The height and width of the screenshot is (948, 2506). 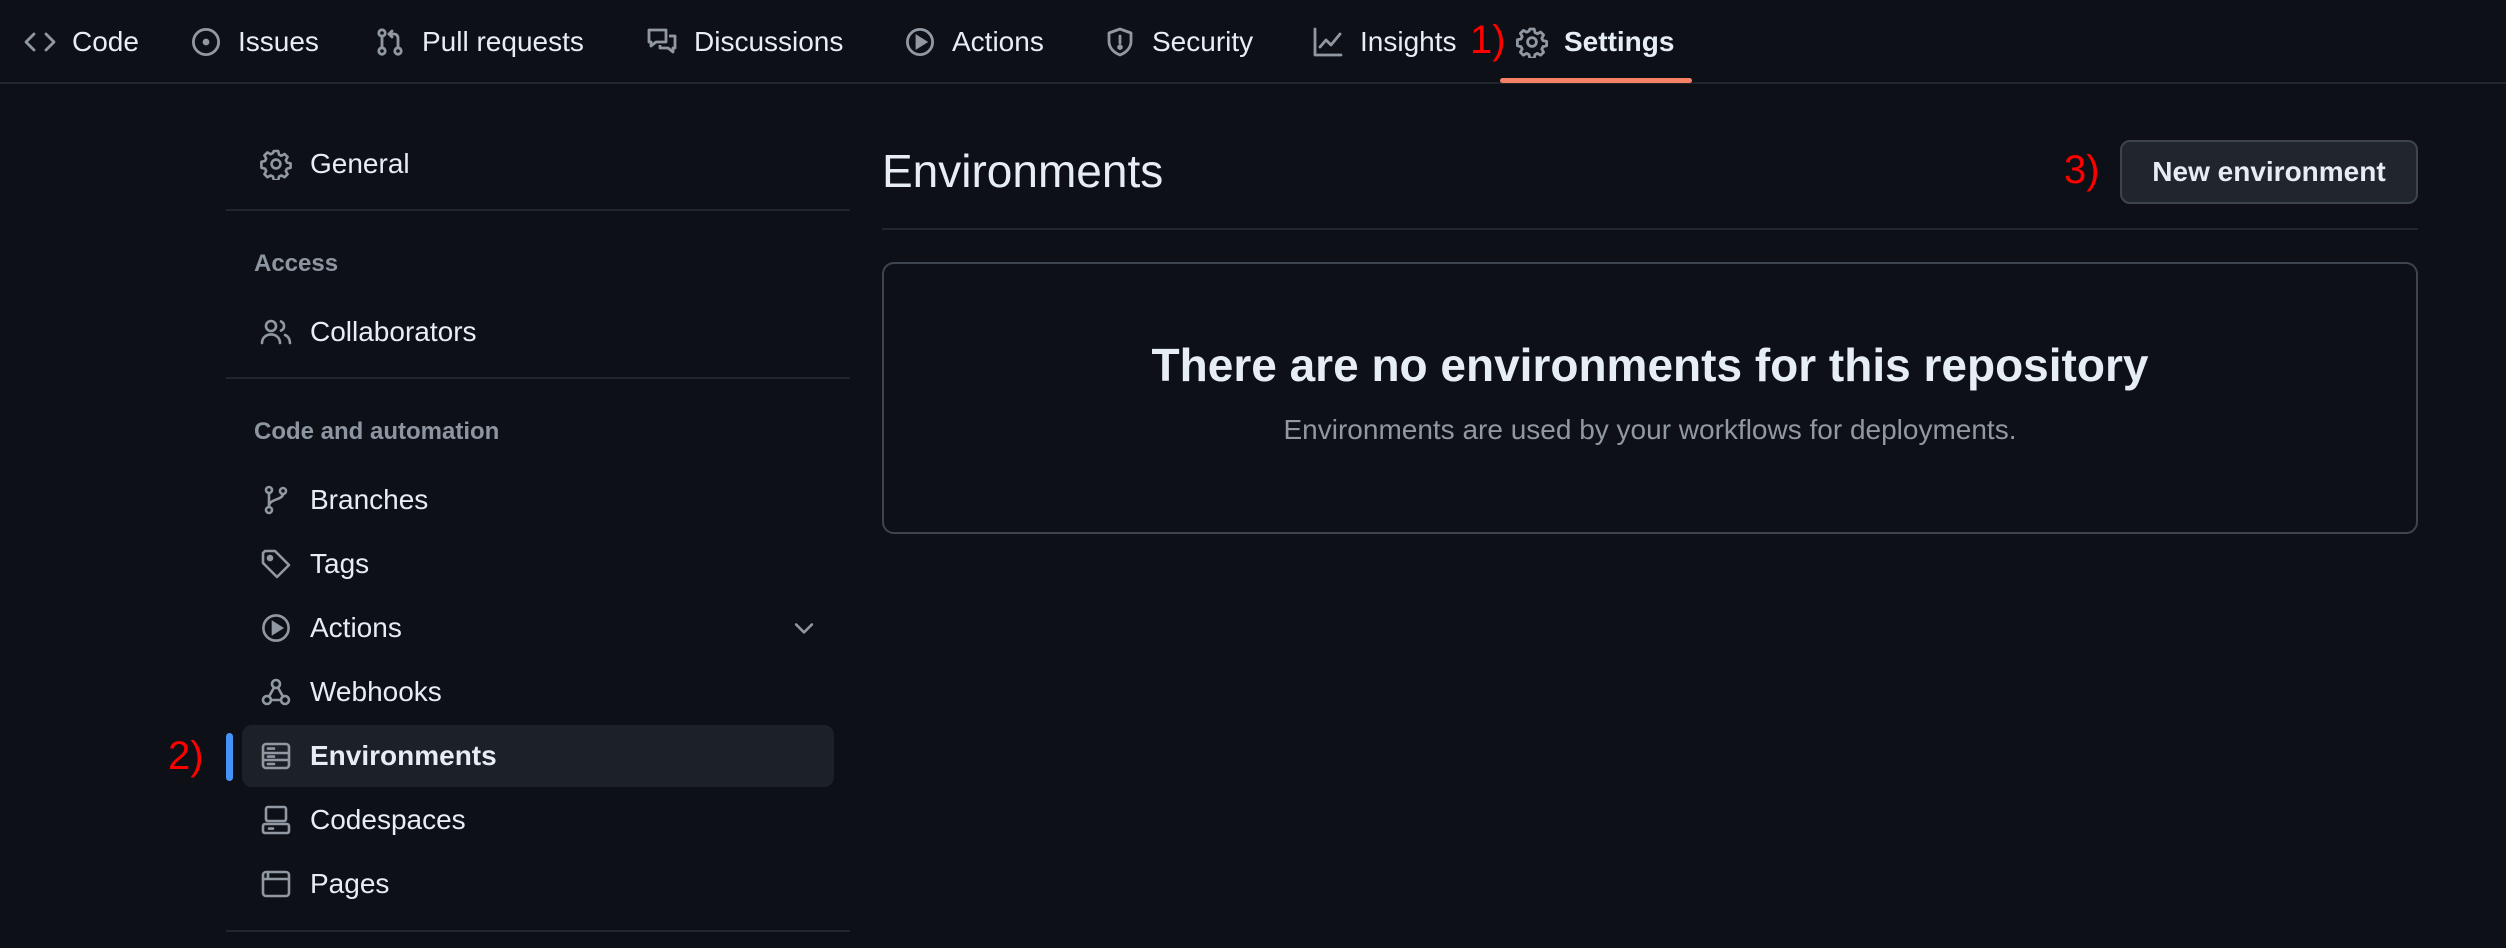 What do you see at coordinates (40, 42) in the screenshot?
I see `code-icon` at bounding box center [40, 42].